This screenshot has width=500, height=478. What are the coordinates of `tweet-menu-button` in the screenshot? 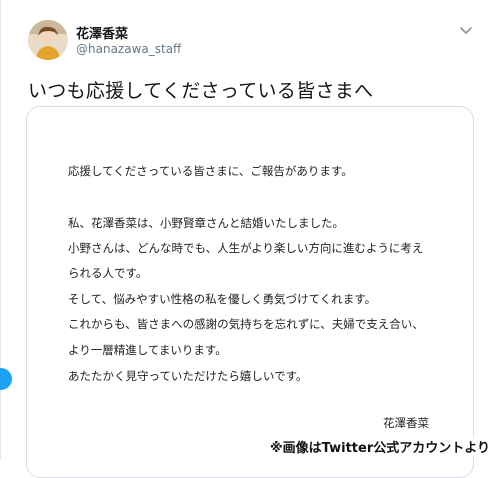 It's located at (466, 30).